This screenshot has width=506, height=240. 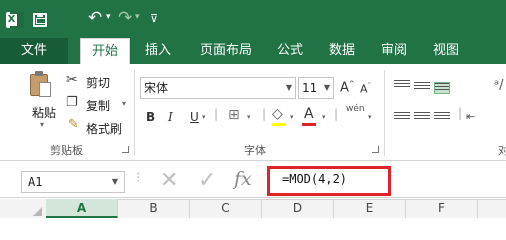 What do you see at coordinates (226, 208) in the screenshot?
I see `column-header-c: C` at bounding box center [226, 208].